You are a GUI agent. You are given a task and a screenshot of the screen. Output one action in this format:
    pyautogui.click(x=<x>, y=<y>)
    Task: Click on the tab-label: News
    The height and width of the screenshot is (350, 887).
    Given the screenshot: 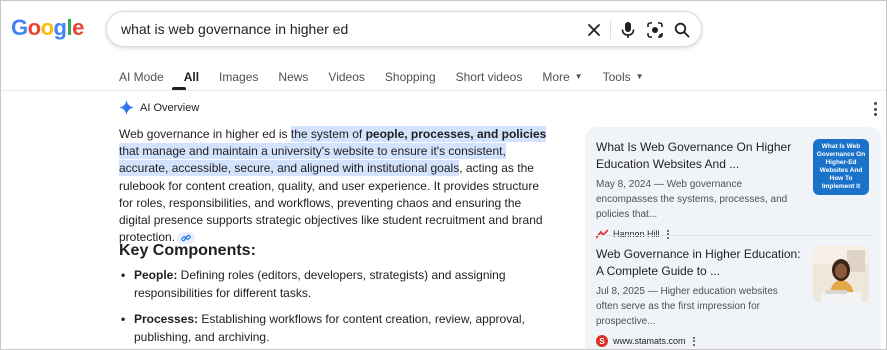 What is the action you would take?
    pyautogui.click(x=293, y=77)
    